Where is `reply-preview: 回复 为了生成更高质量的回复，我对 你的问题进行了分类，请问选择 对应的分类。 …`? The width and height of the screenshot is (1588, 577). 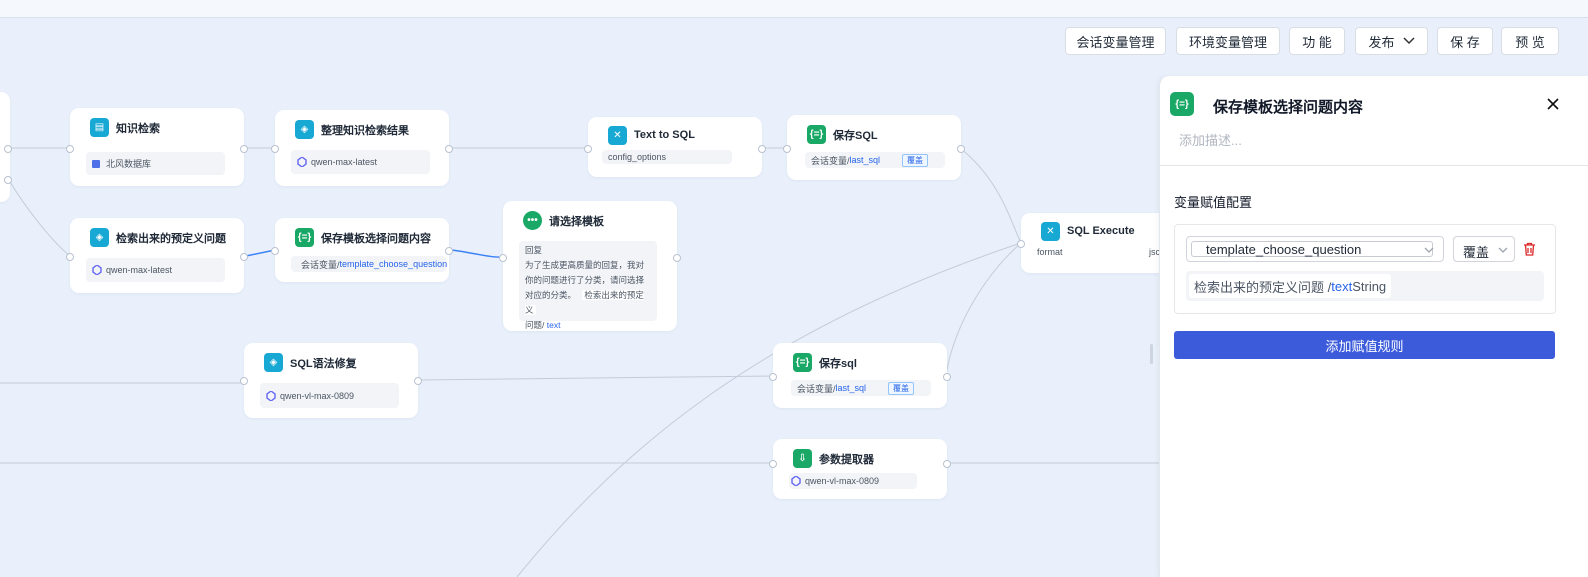 reply-preview: 回复 为了生成更高质量的回复，我对 你的问题进行了分类，请问选择 对应的分类。 … is located at coordinates (588, 285).